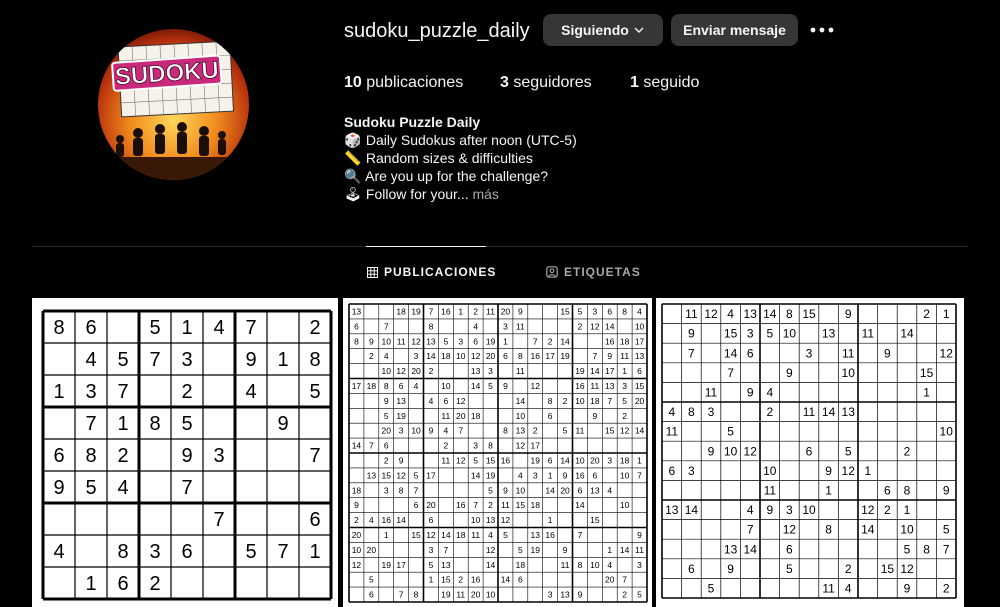 Image resolution: width=1000 pixels, height=607 pixels. Describe the element at coordinates (521, 565) in the screenshot. I see `sudoku-cell-value: 18` at that location.